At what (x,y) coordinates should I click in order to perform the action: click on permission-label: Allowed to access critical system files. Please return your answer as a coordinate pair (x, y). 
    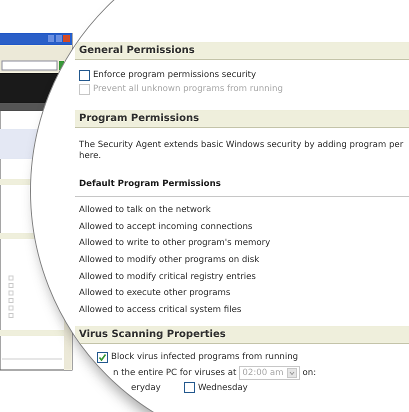
    Looking at the image, I should click on (160, 310).